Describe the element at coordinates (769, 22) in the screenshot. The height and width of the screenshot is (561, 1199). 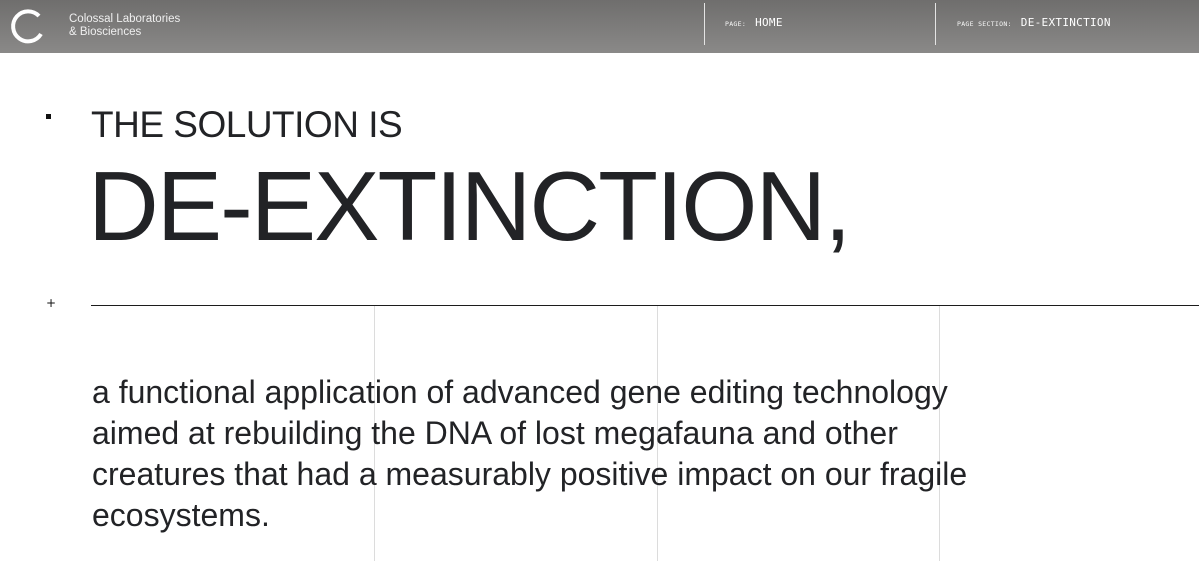
I see `page-value: HOME` at that location.